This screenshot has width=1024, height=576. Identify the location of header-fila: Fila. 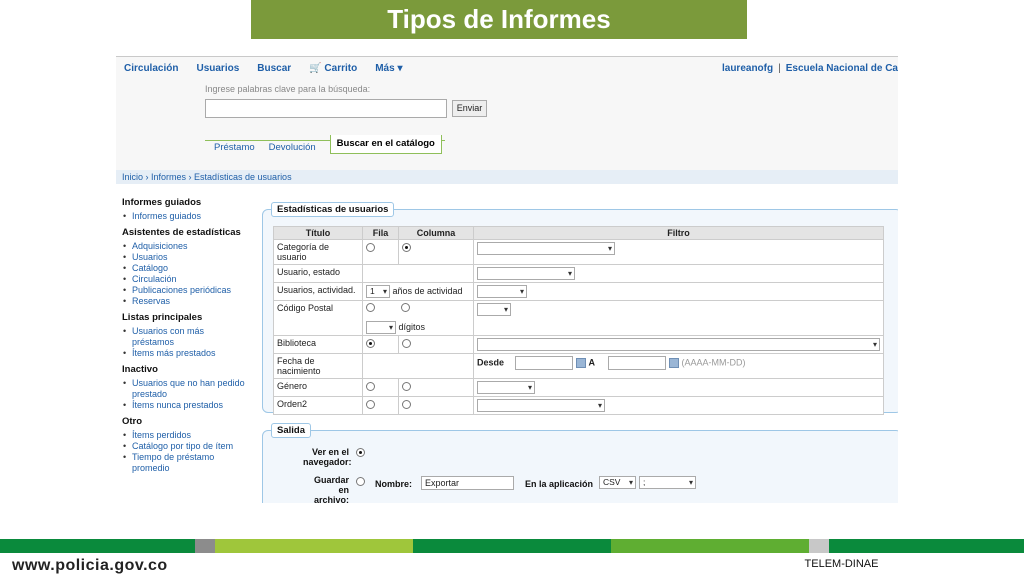
(380, 233).